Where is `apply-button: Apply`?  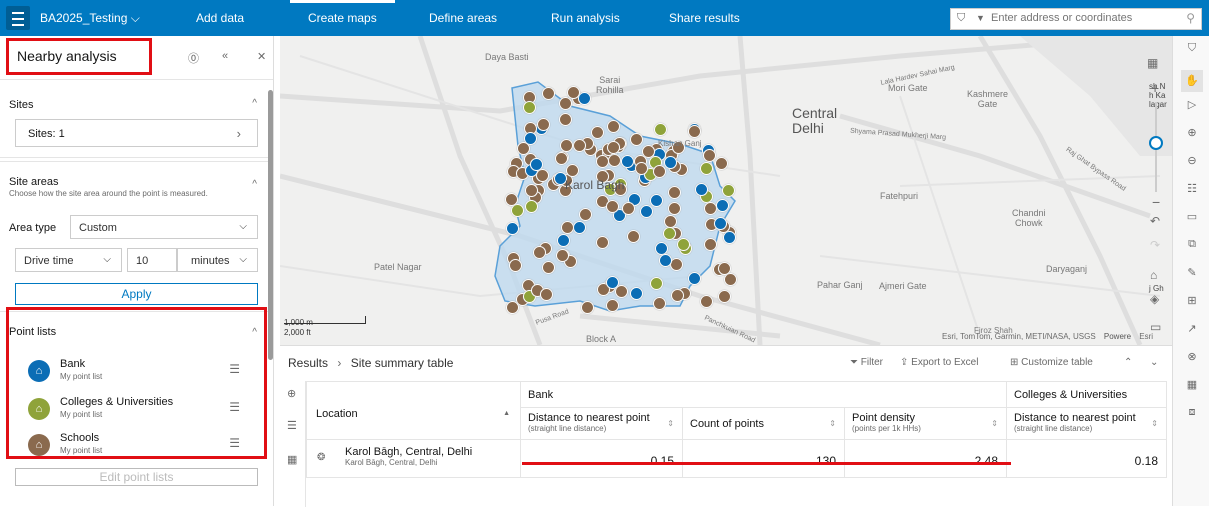 apply-button: Apply is located at coordinates (136, 294).